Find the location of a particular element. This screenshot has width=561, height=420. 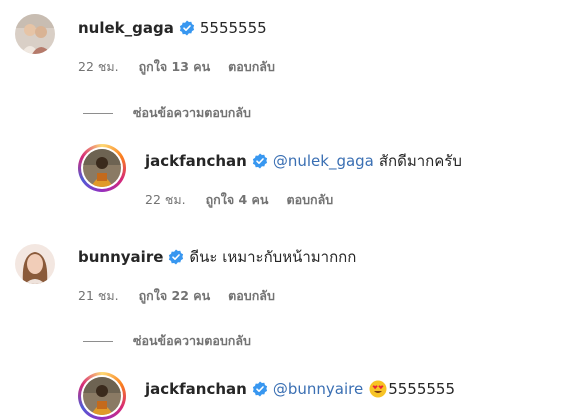

mention-link: @nulek_gaga is located at coordinates (323, 161).